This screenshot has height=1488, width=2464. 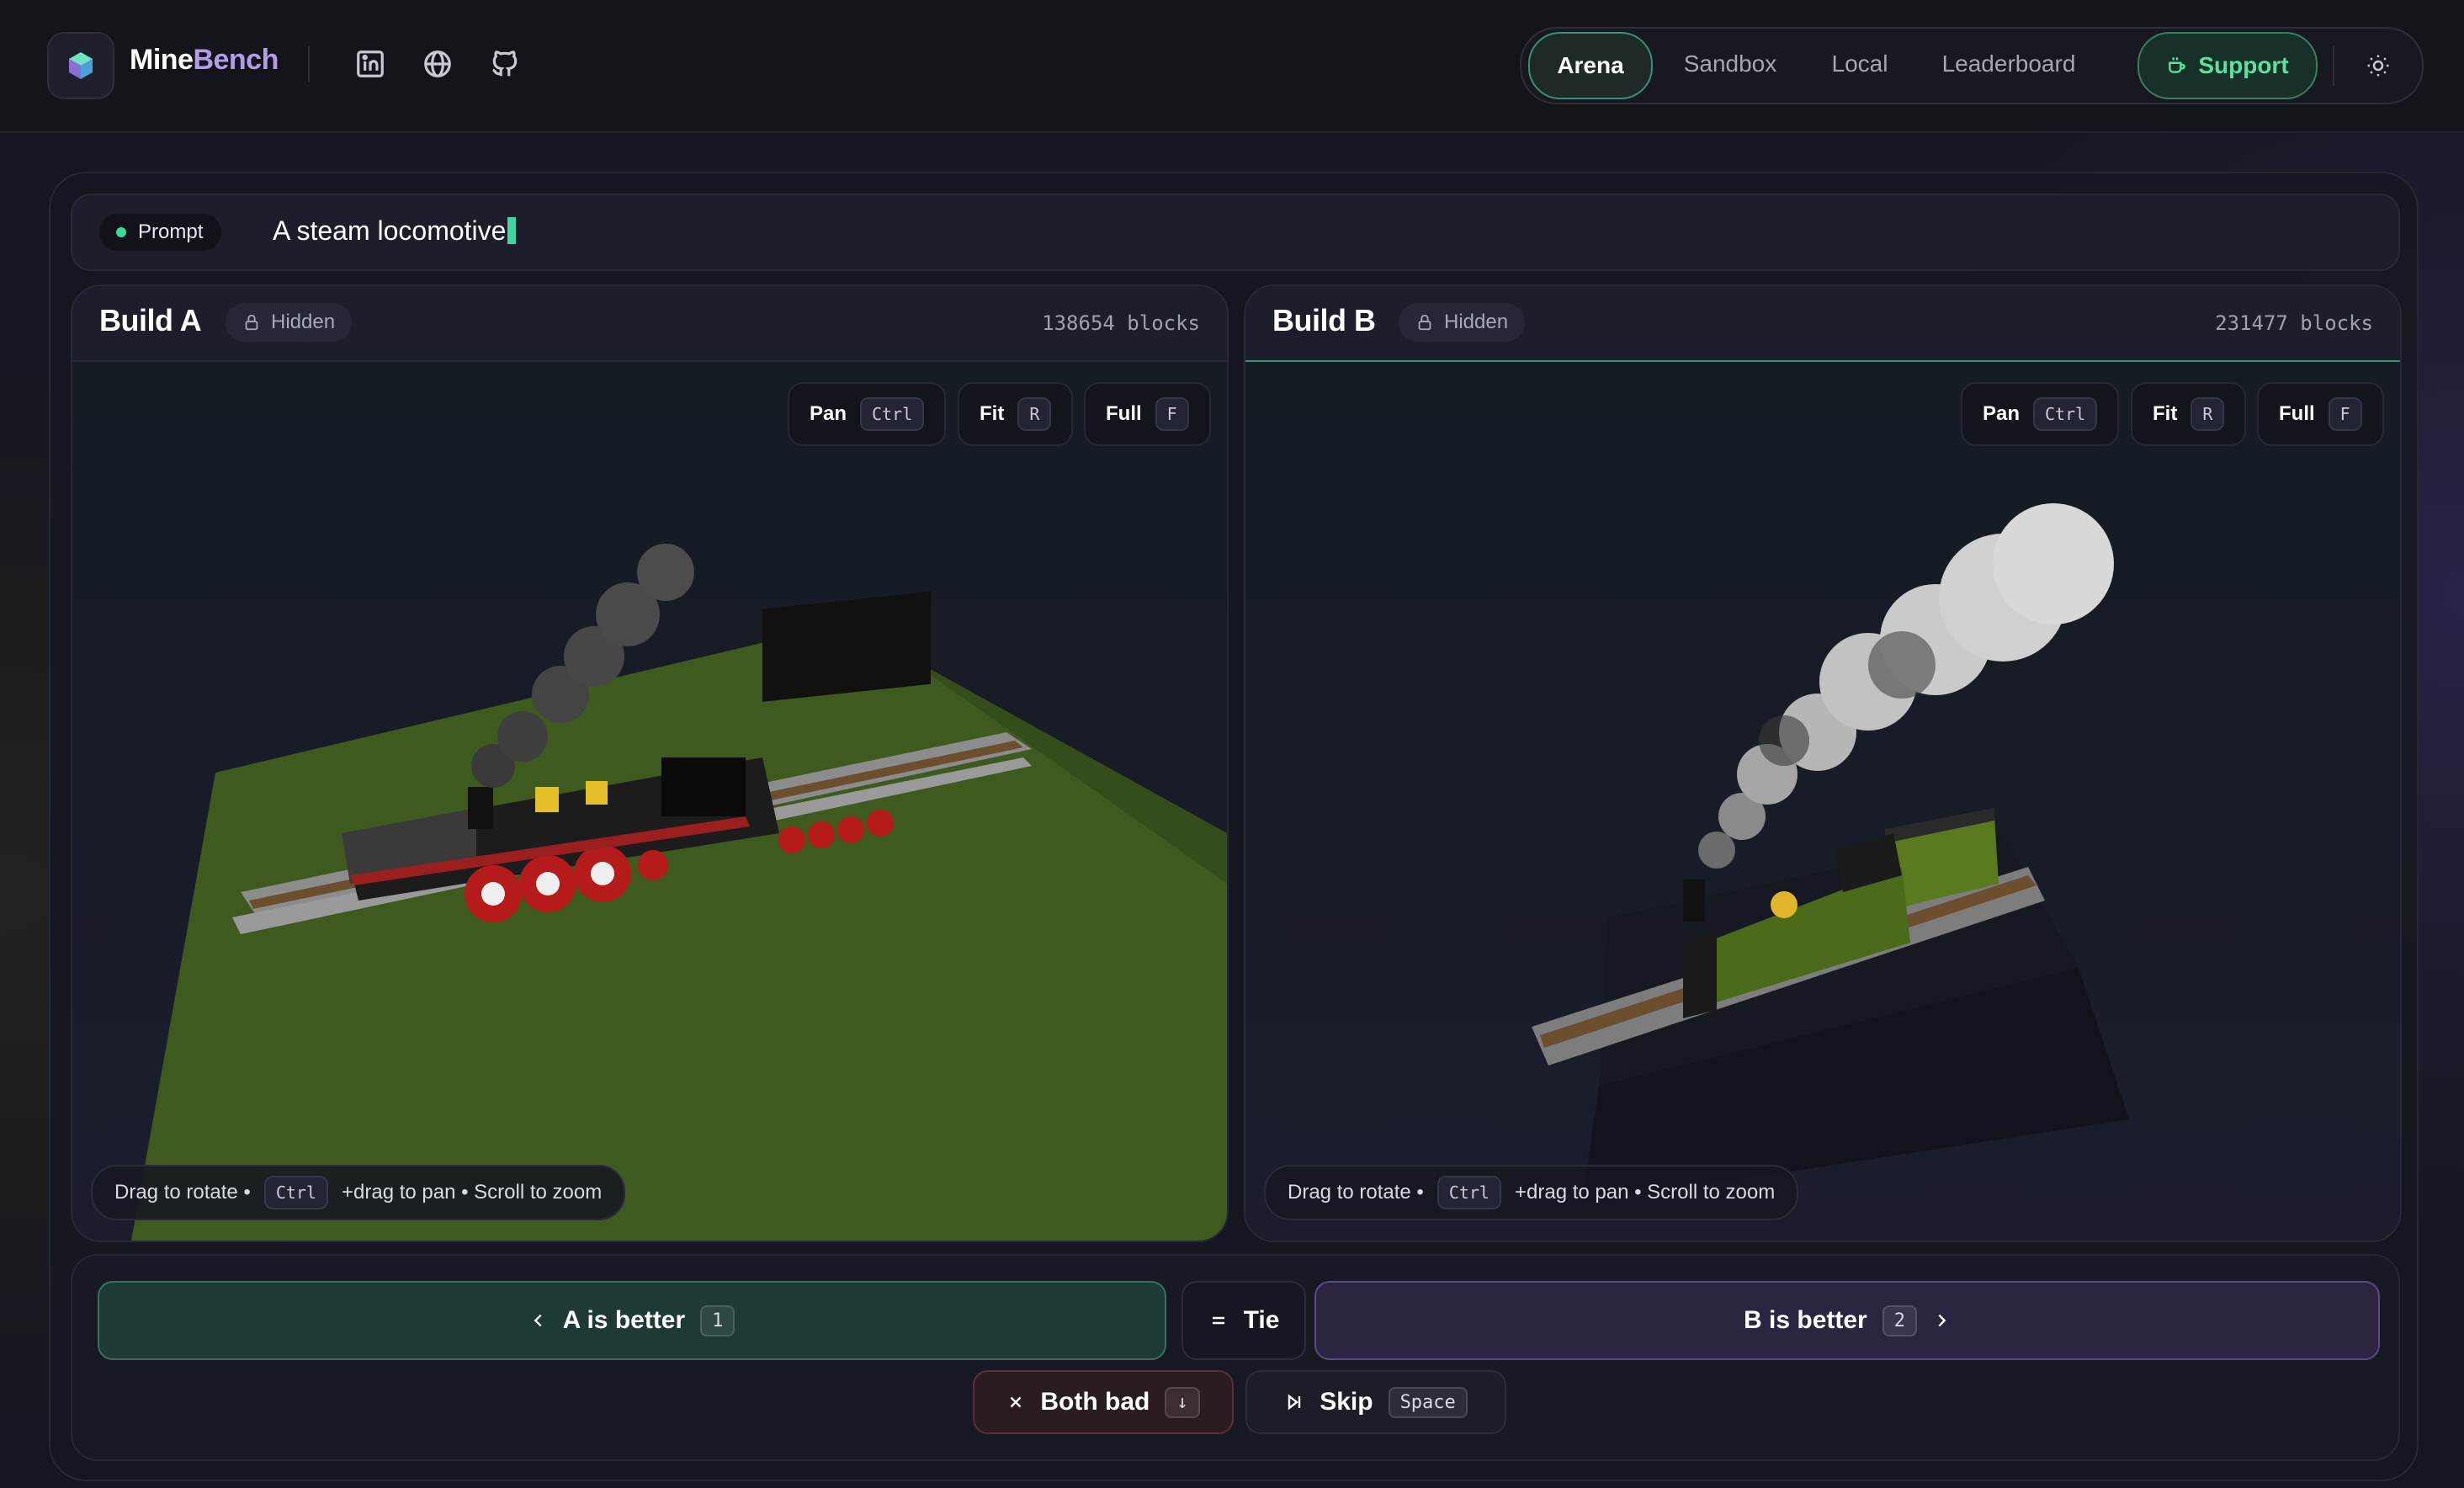 I want to click on a-is-better-button: A is better 1, so click(x=632, y=1320).